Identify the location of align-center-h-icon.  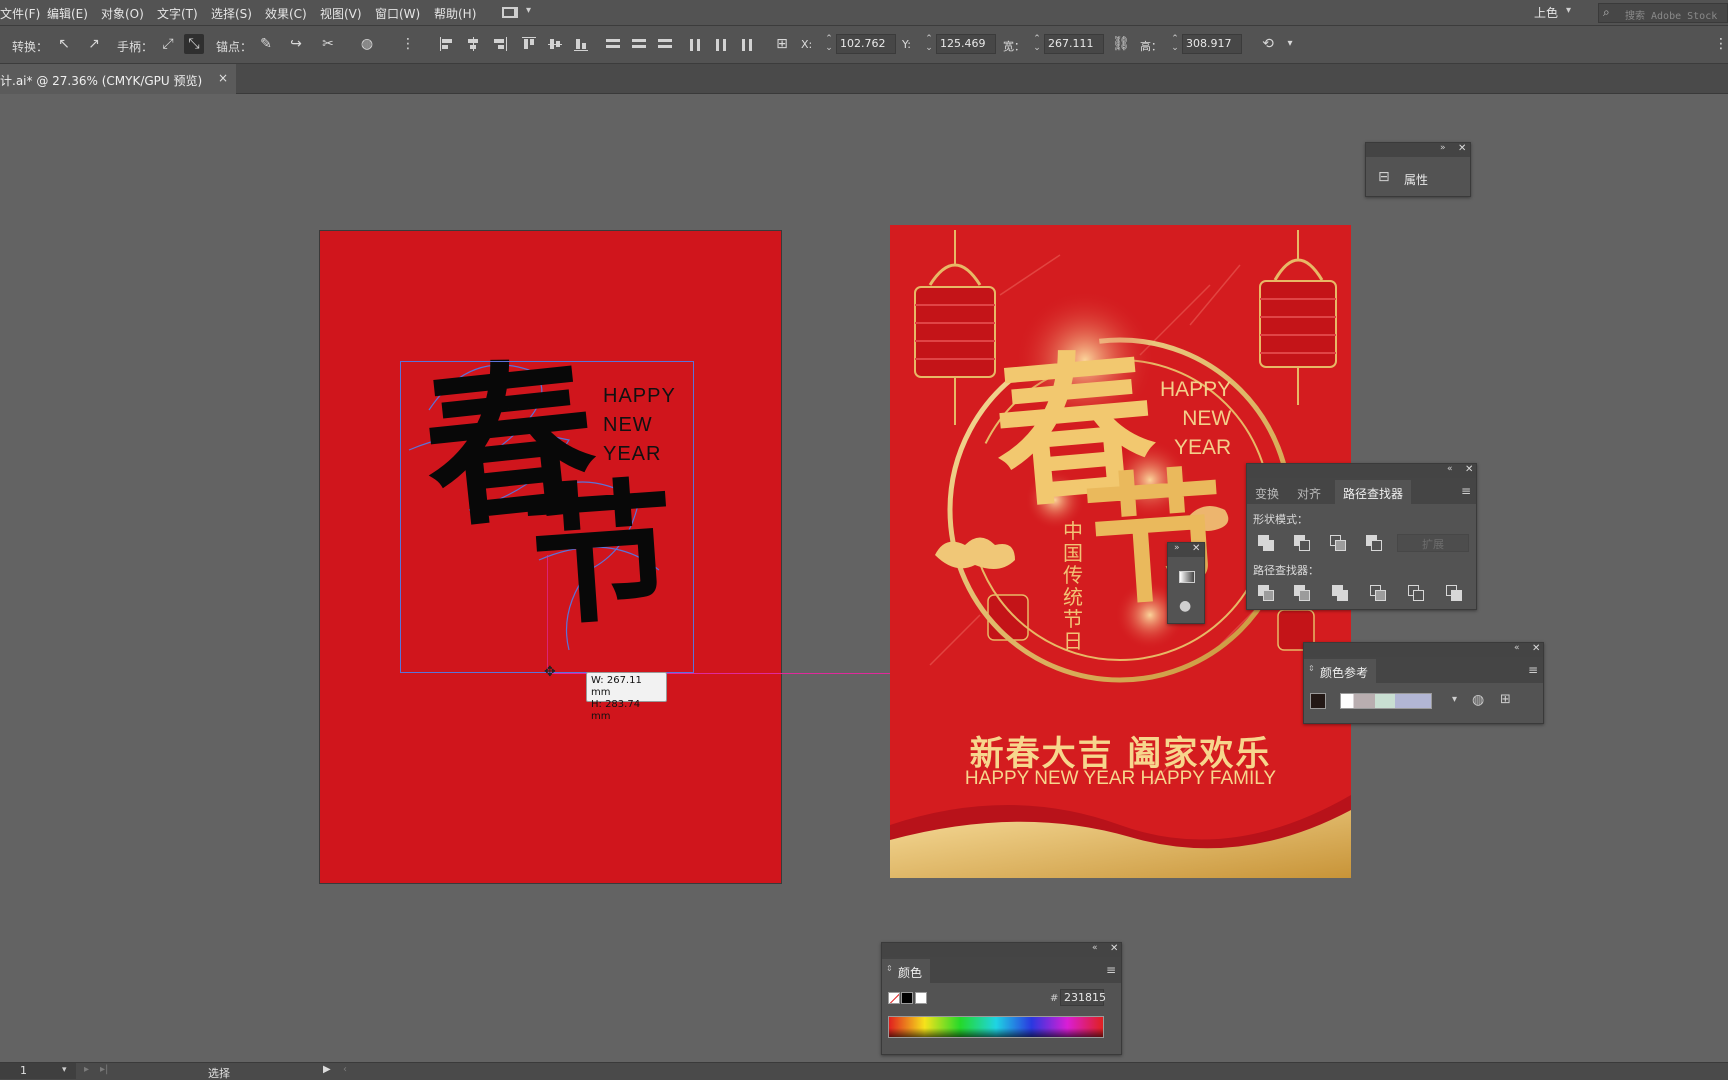
(474, 44).